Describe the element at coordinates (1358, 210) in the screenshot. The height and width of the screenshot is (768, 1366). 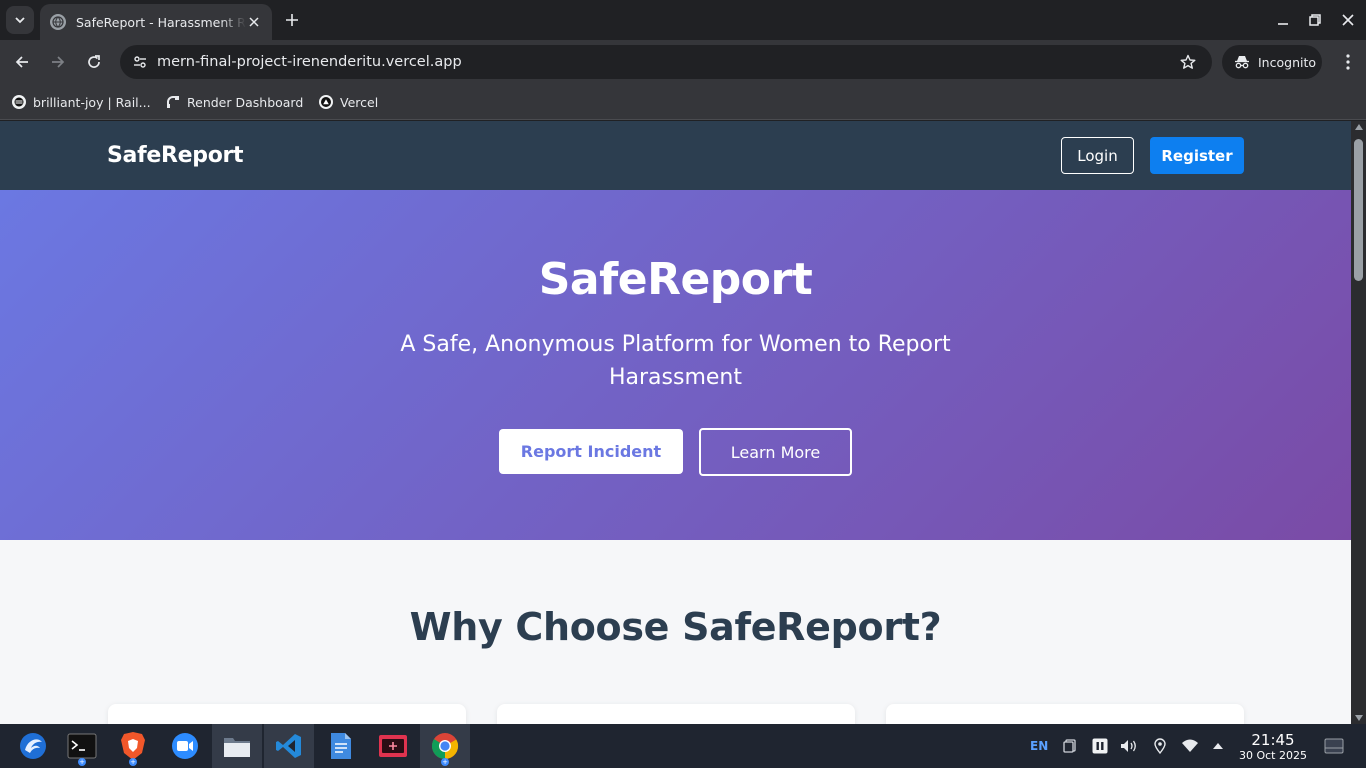
I see `scrollbar-thumb` at that location.